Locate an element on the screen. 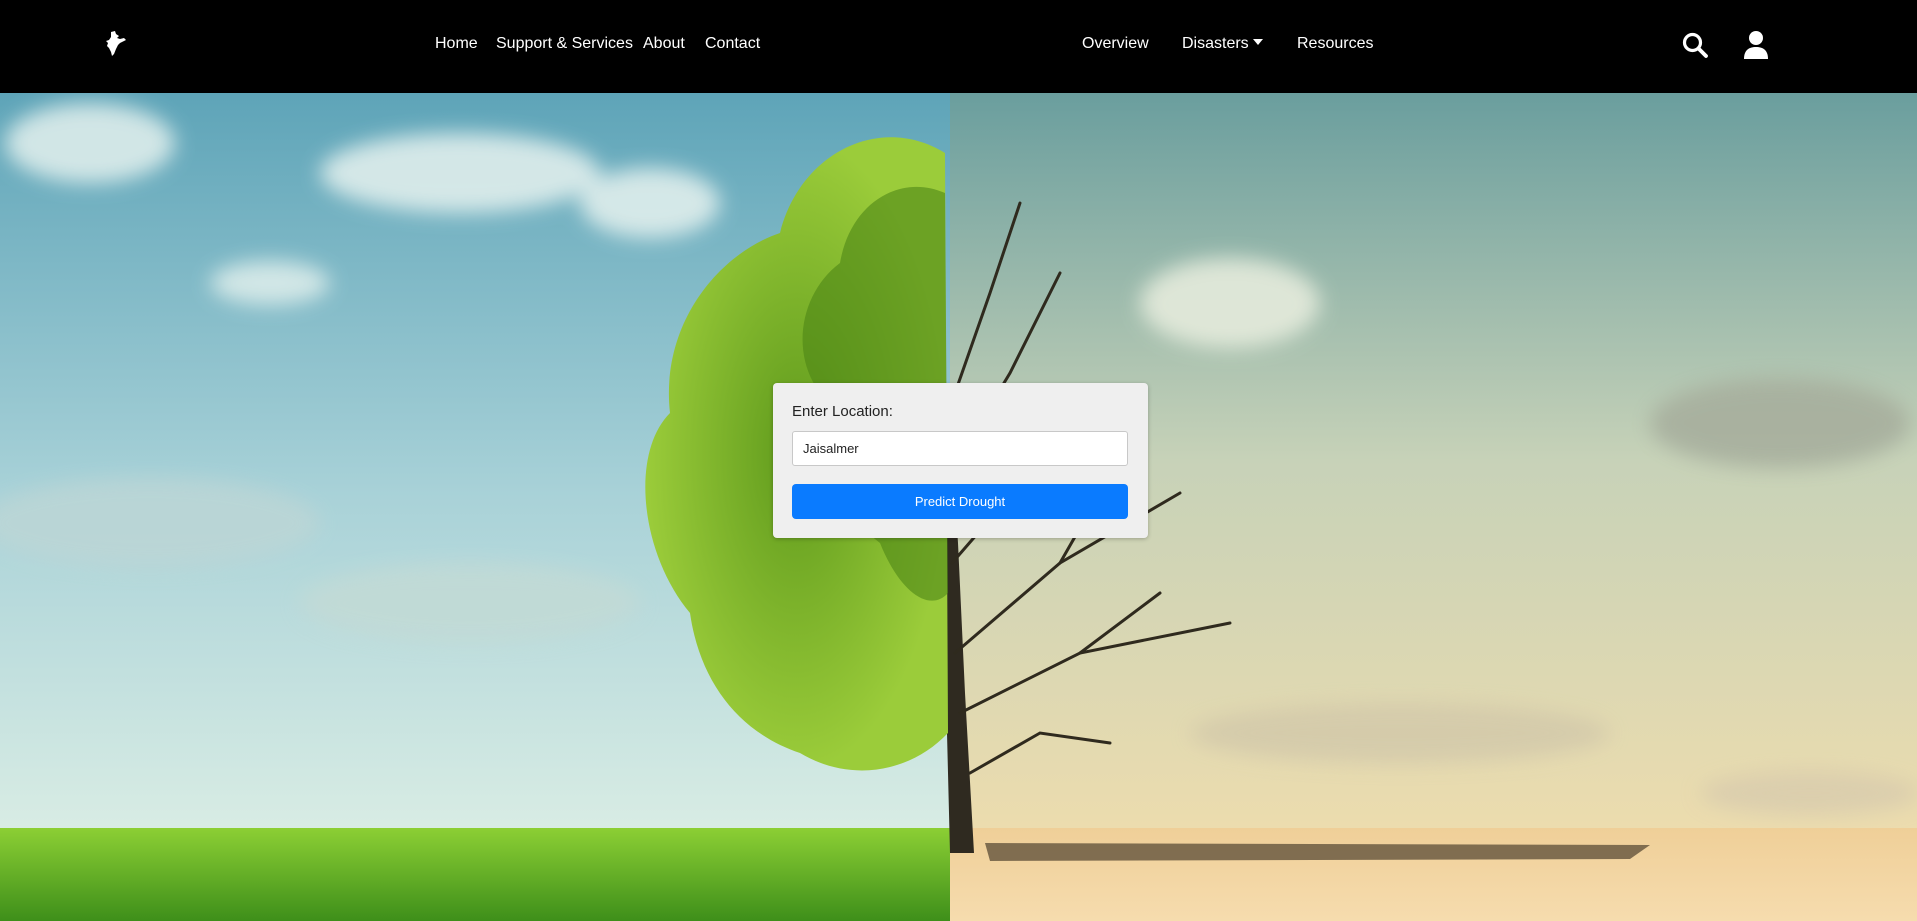 The width and height of the screenshot is (1917, 921). search-icon is located at coordinates (1695, 45).